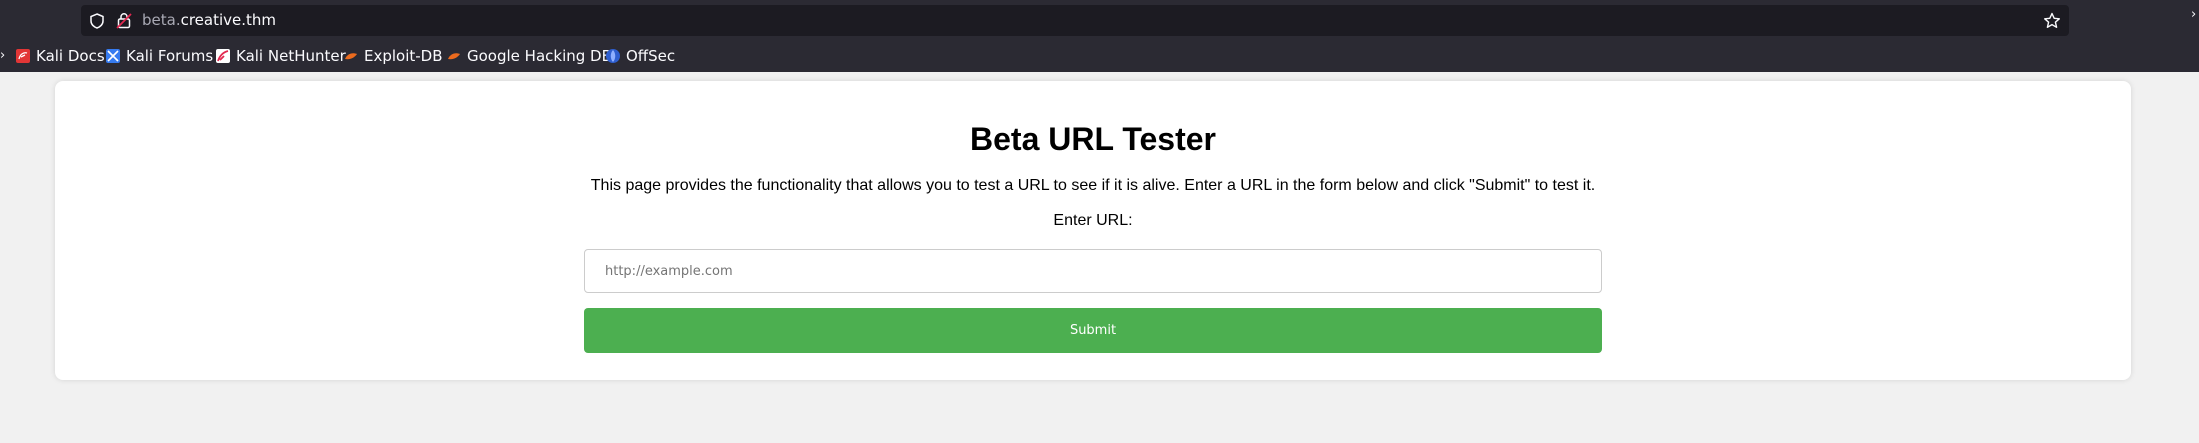 Image resolution: width=2199 pixels, height=443 pixels. Describe the element at coordinates (1093, 139) in the screenshot. I see `page-title: Beta URL Tester` at that location.